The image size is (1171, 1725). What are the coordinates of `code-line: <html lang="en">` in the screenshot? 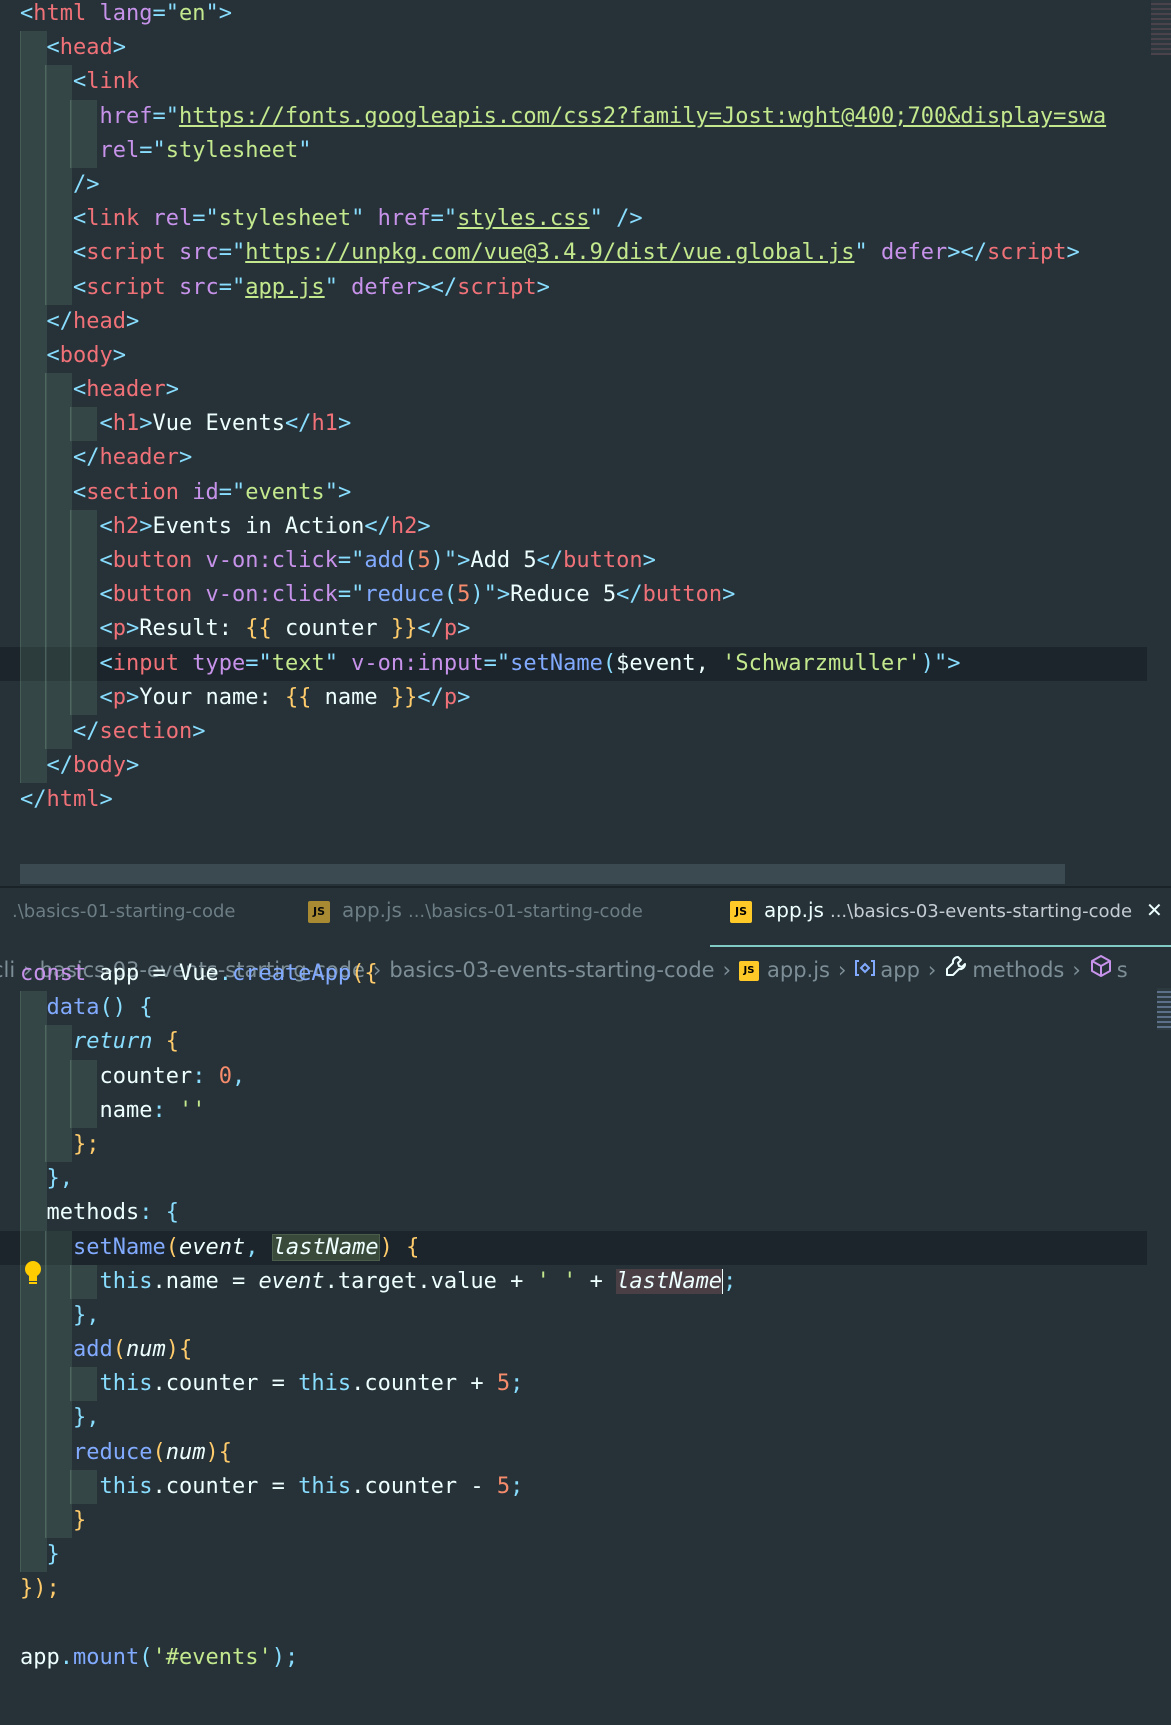 It's located at (585, 15).